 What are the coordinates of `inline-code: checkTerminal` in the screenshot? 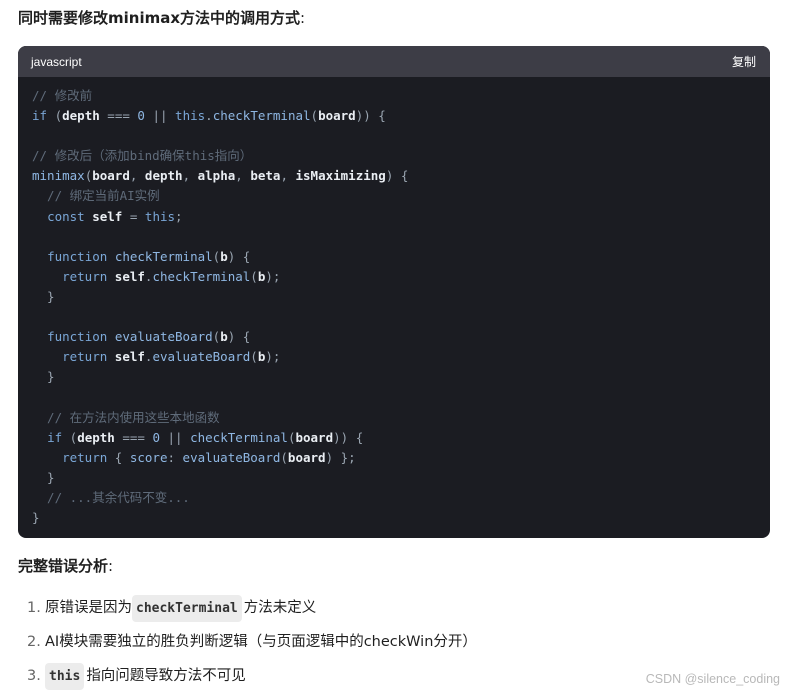 It's located at (187, 608).